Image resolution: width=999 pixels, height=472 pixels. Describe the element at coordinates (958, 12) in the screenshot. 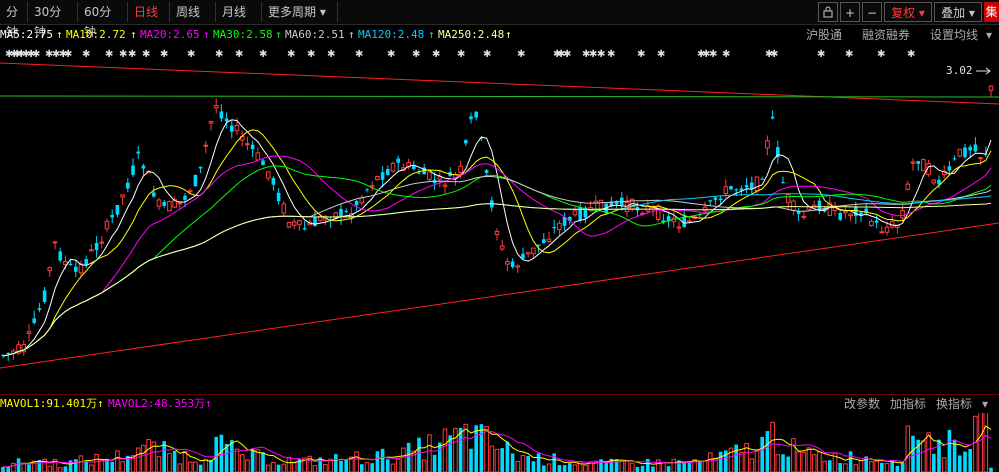

I see `diejia-dropdown: 叠加 ▾` at that location.